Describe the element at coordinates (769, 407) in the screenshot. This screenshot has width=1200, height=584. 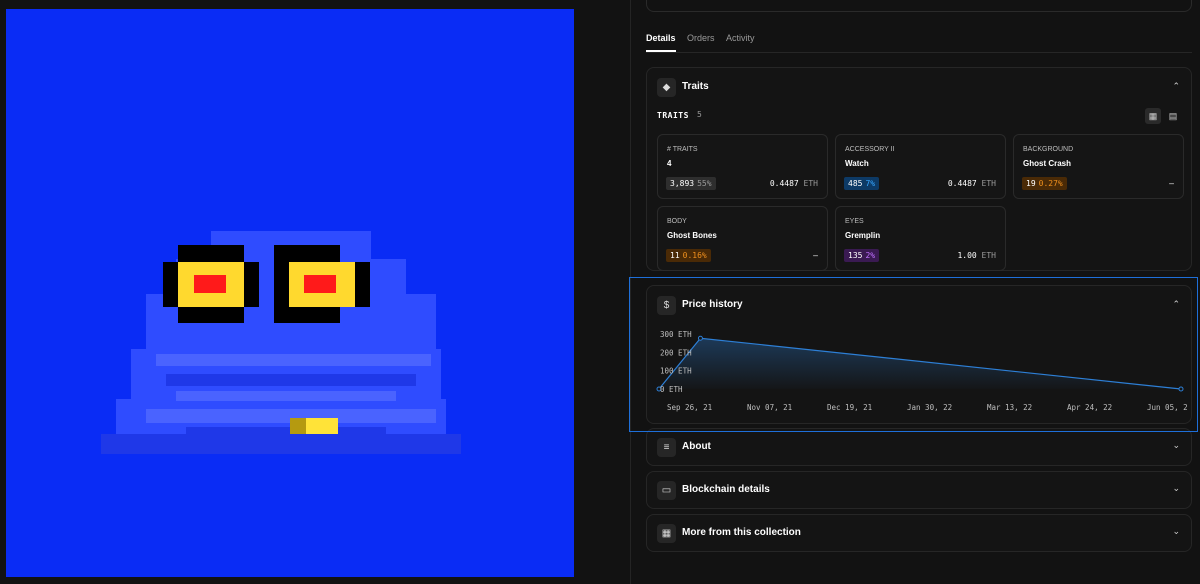
I see `x-tick-label: Nov 07, 21` at that location.